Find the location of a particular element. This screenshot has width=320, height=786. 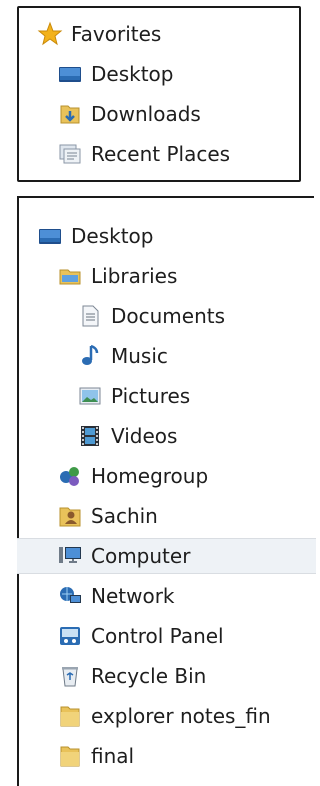

tree-item-label: final is located at coordinates (113, 756).